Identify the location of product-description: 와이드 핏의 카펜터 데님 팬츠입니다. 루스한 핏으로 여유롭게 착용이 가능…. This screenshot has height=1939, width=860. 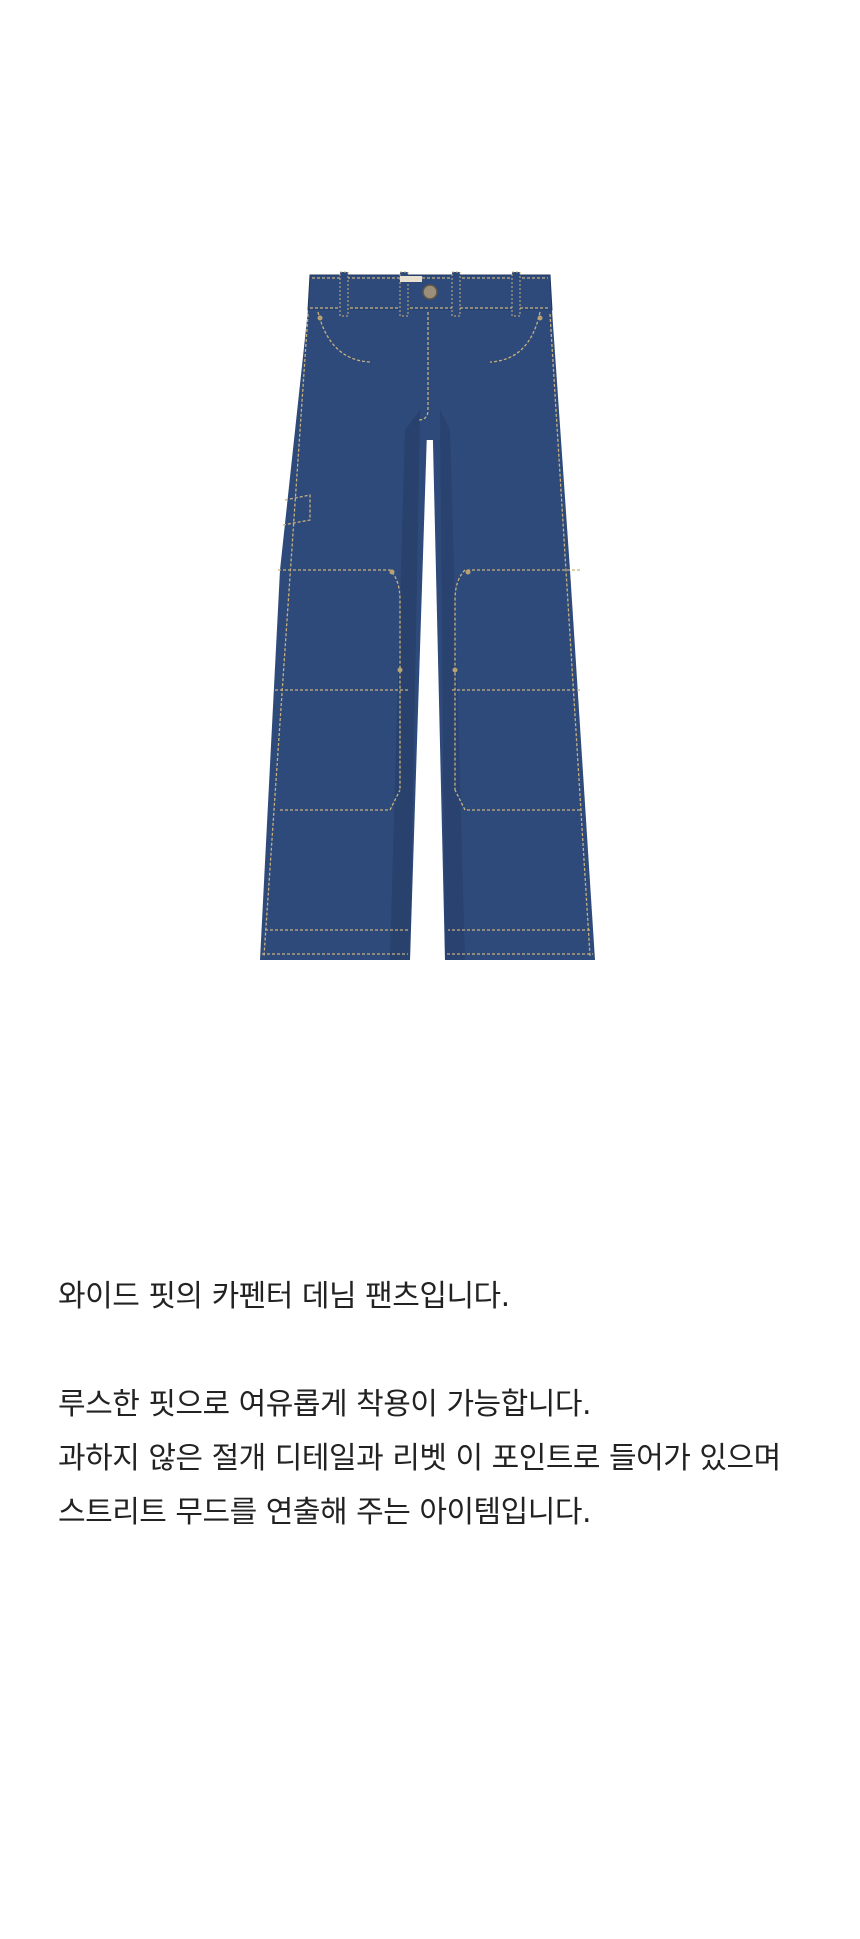
(458, 1405).